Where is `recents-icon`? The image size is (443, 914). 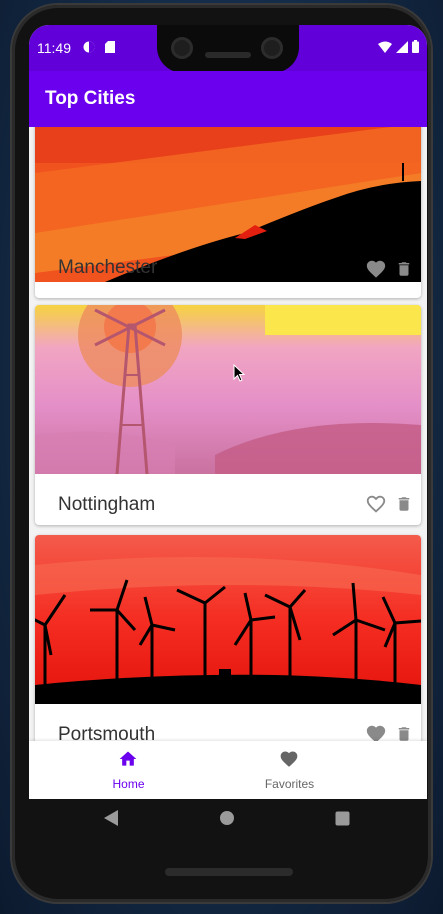 recents-icon is located at coordinates (342, 818).